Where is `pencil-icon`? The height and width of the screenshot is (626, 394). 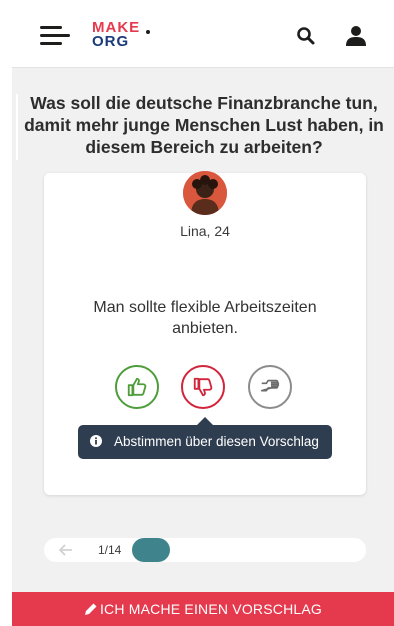
pencil-icon is located at coordinates (90, 609).